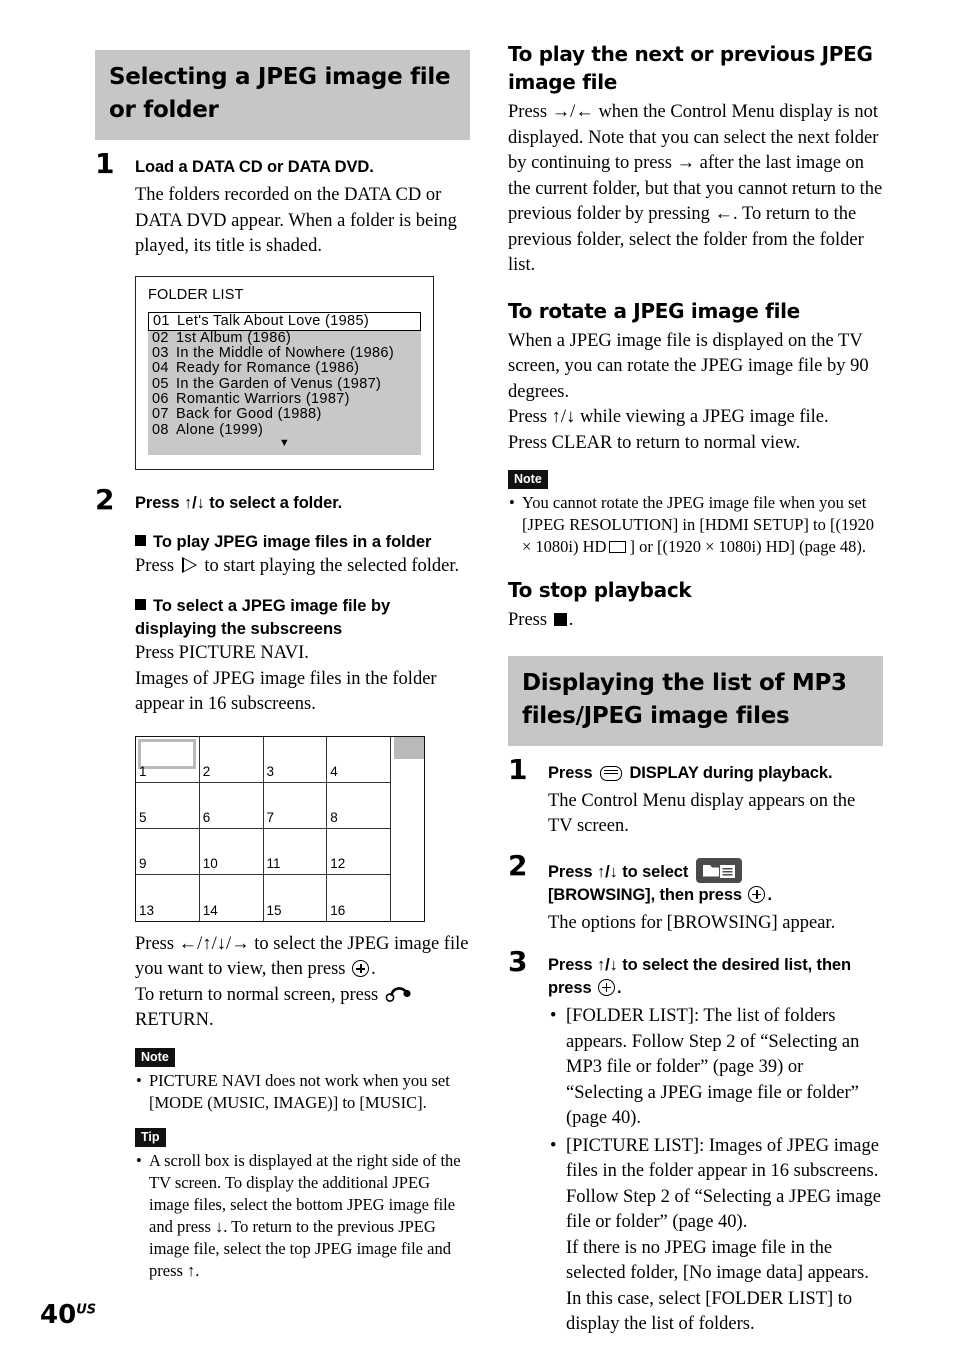 Image resolution: width=954 pixels, height=1352 pixels. What do you see at coordinates (359, 805) in the screenshot?
I see `subscreen-cell: 8` at bounding box center [359, 805].